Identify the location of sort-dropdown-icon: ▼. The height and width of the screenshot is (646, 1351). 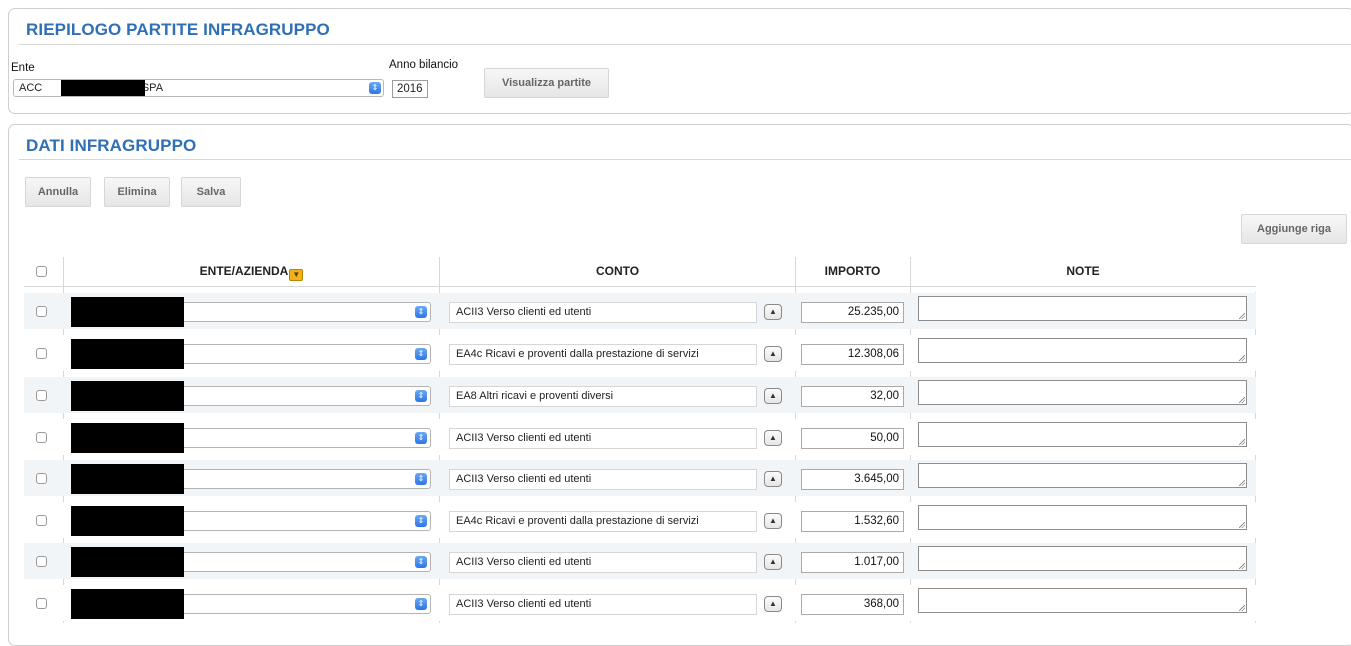
(296, 275).